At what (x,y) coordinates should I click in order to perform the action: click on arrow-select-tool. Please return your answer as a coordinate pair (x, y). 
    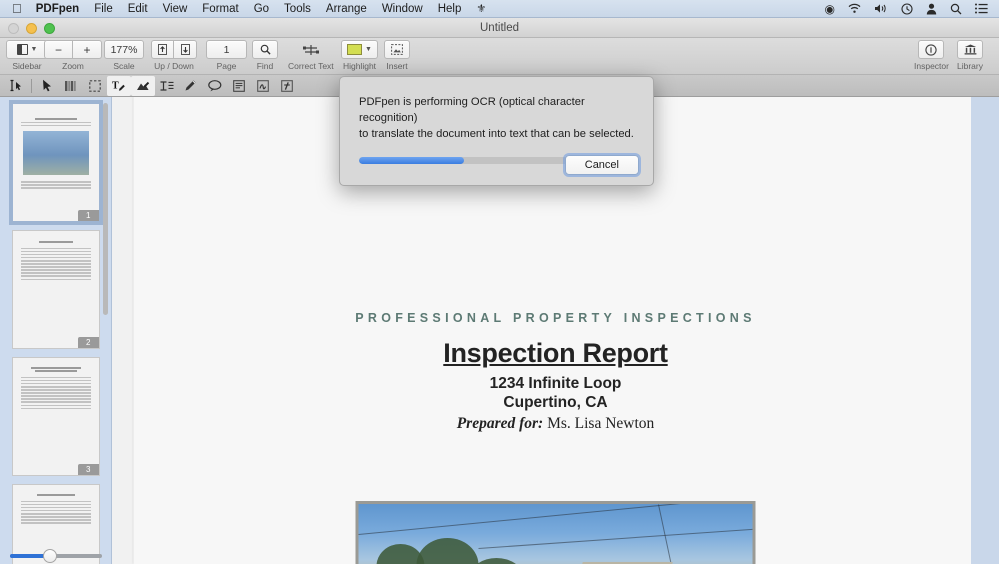
    Looking at the image, I should click on (47, 86).